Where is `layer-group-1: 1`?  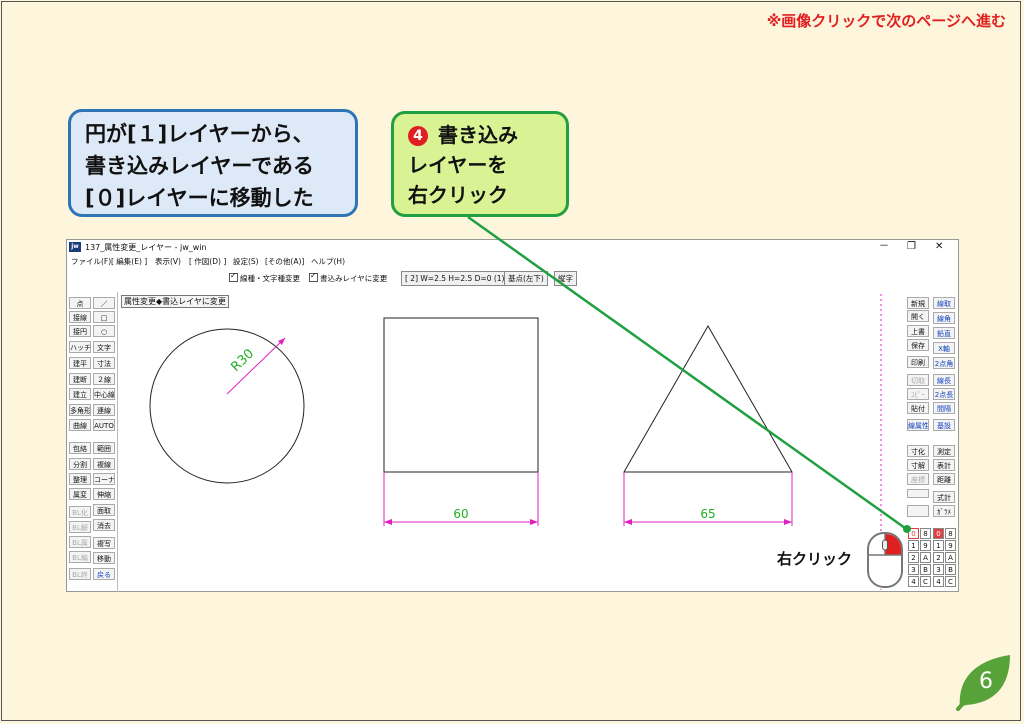
layer-group-1: 1 is located at coordinates (913, 545).